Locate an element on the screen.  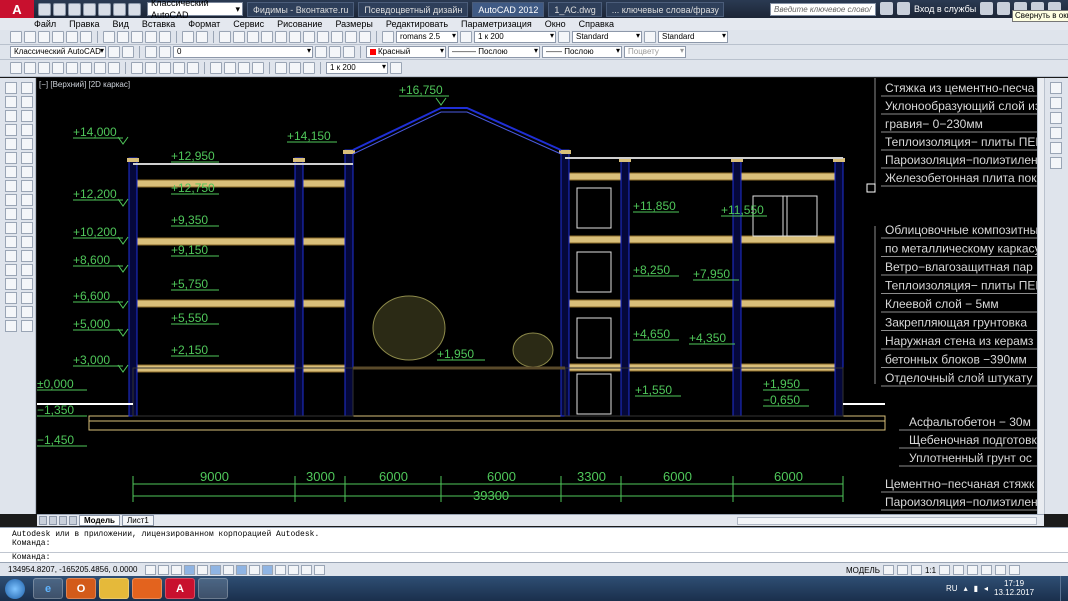
layer-previous-icon is located at coordinates (335, 52).